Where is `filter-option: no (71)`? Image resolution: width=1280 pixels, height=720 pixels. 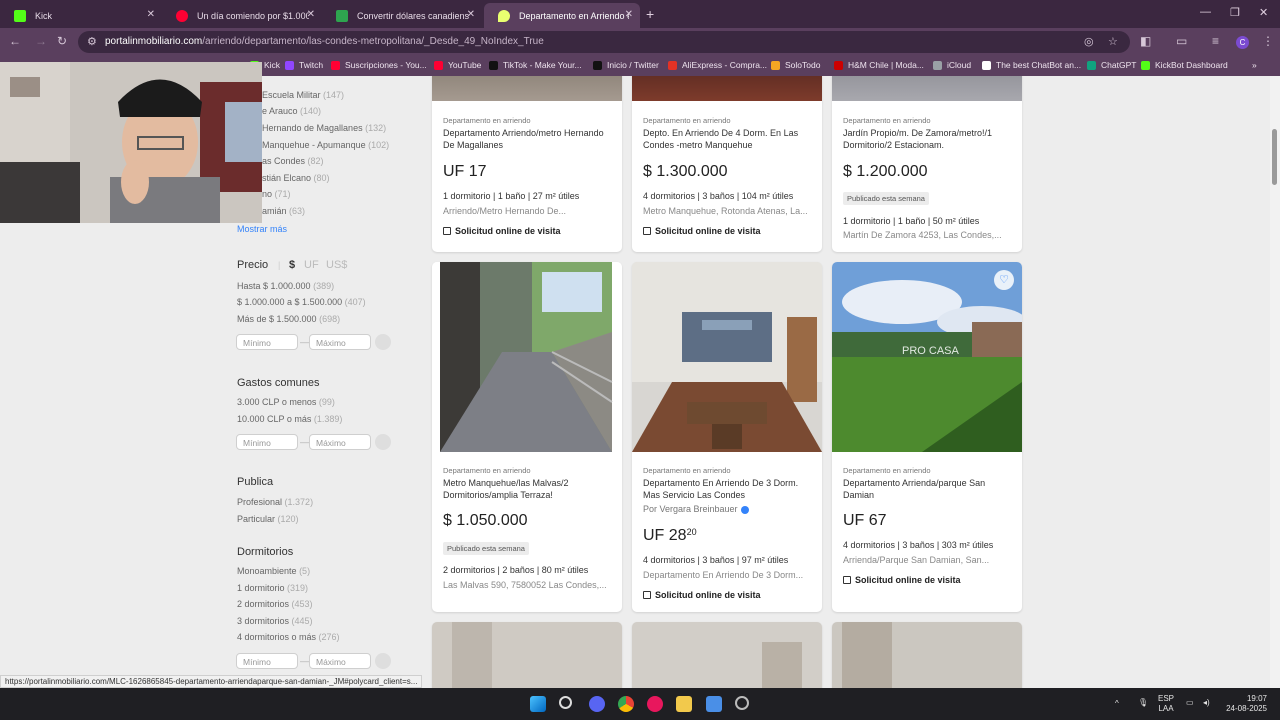
filter-option: no (71) is located at coordinates (276, 194).